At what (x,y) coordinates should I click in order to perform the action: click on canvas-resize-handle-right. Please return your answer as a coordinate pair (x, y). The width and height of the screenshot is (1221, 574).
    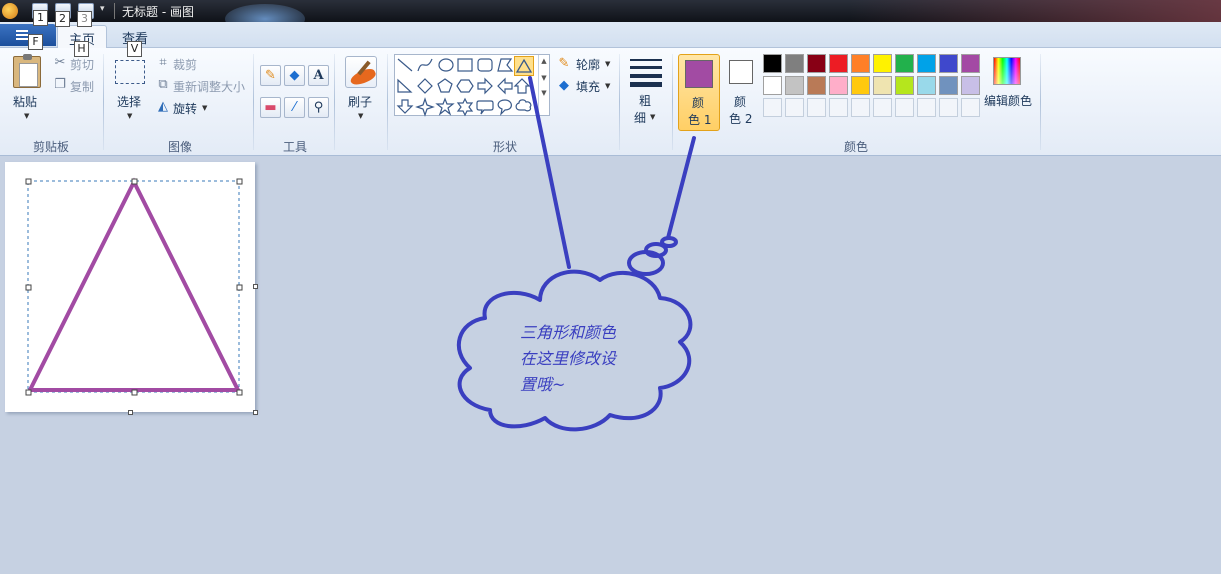
    Looking at the image, I should click on (255, 286).